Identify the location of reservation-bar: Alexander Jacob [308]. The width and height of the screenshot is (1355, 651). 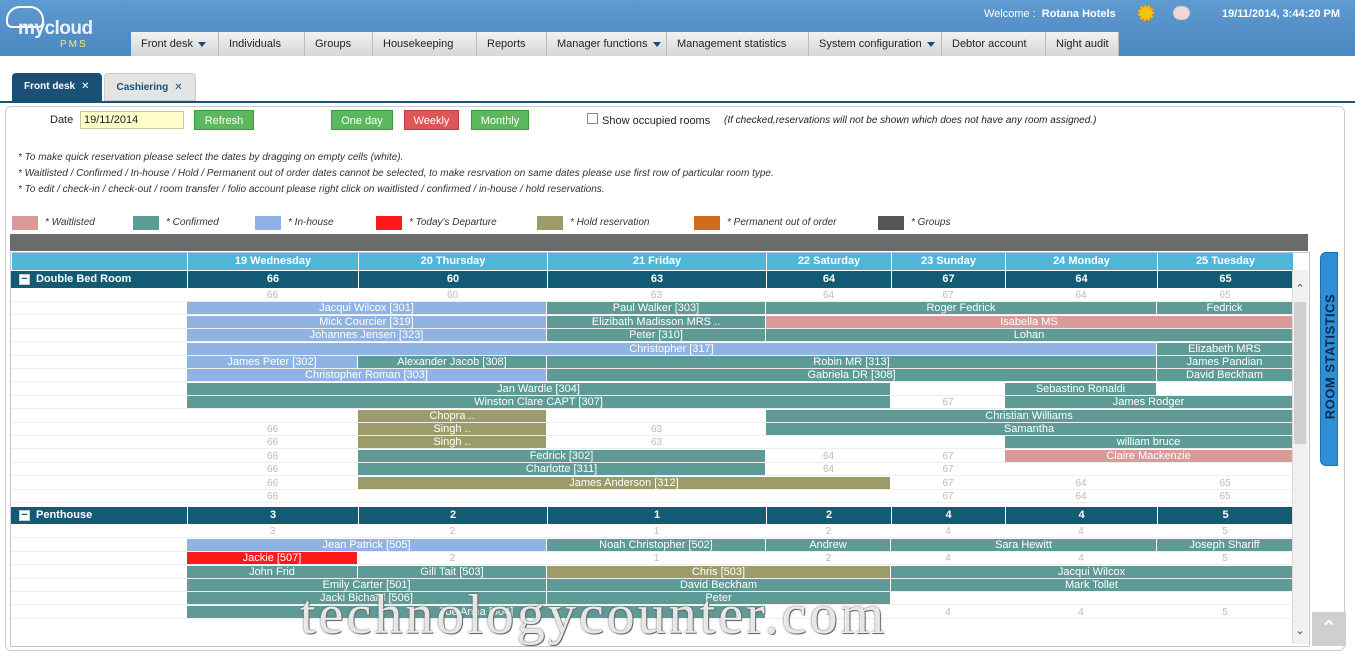
(452, 362).